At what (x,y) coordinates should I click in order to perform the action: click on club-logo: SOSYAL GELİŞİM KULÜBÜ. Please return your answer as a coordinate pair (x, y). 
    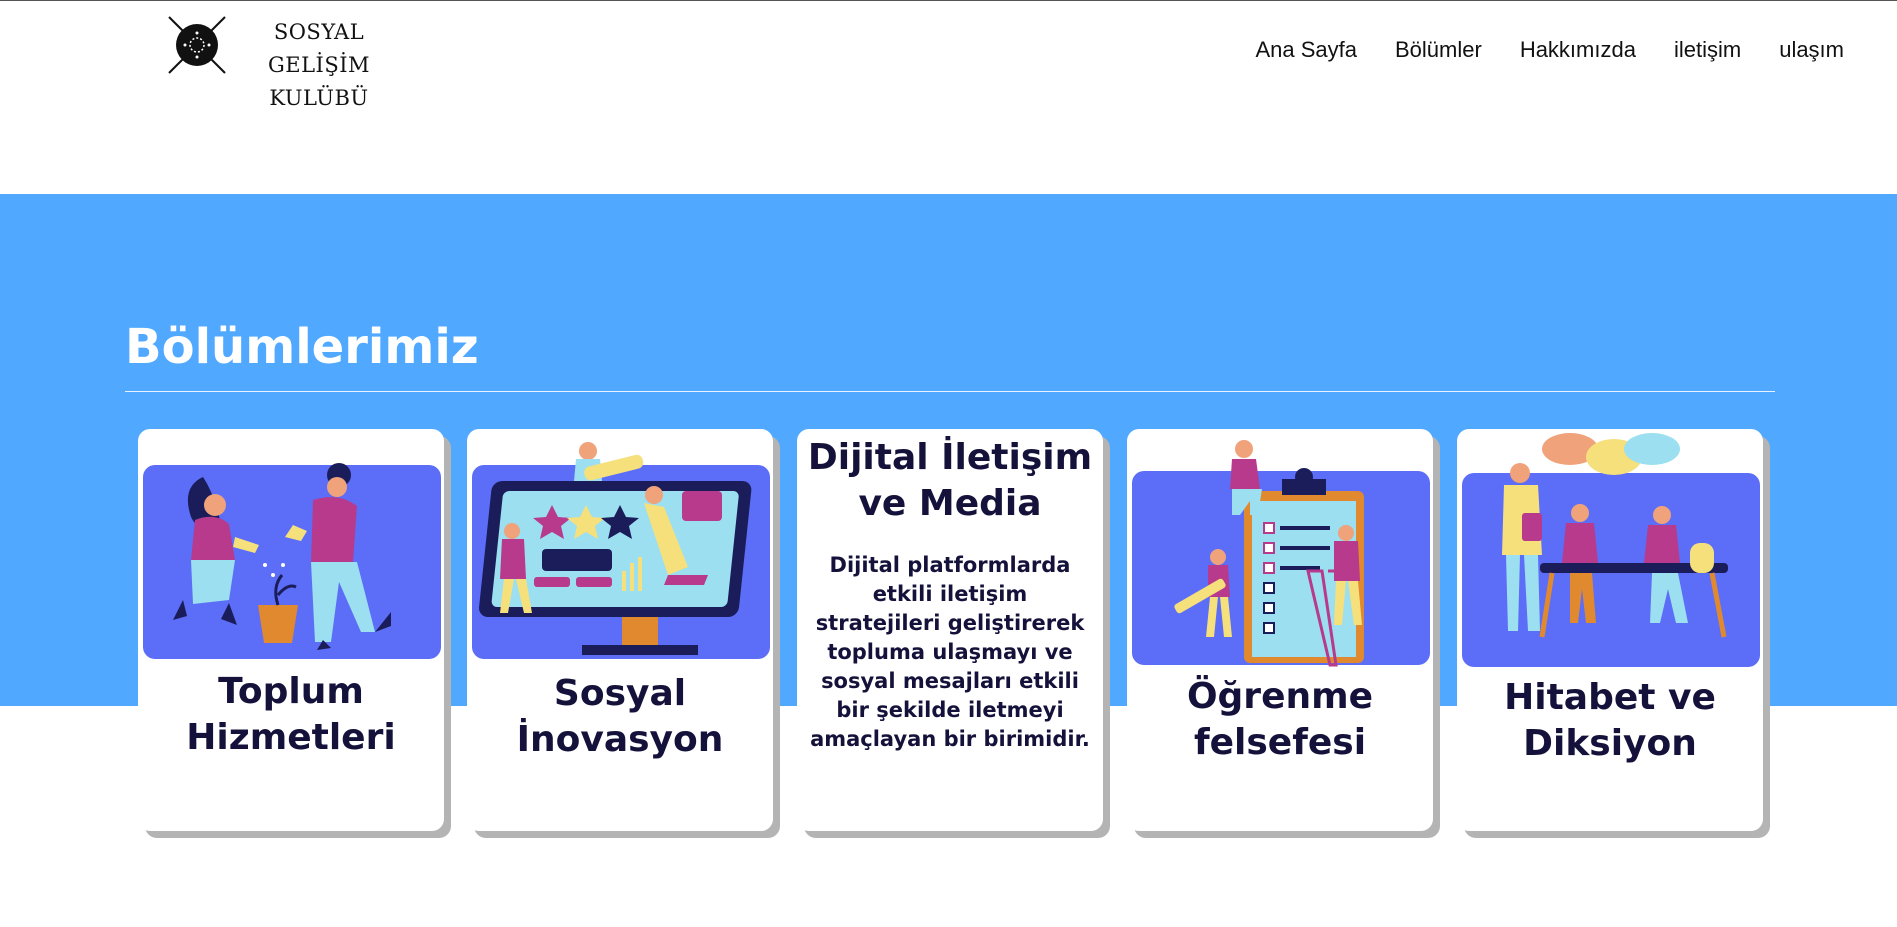
    Looking at the image, I should click on (285, 61).